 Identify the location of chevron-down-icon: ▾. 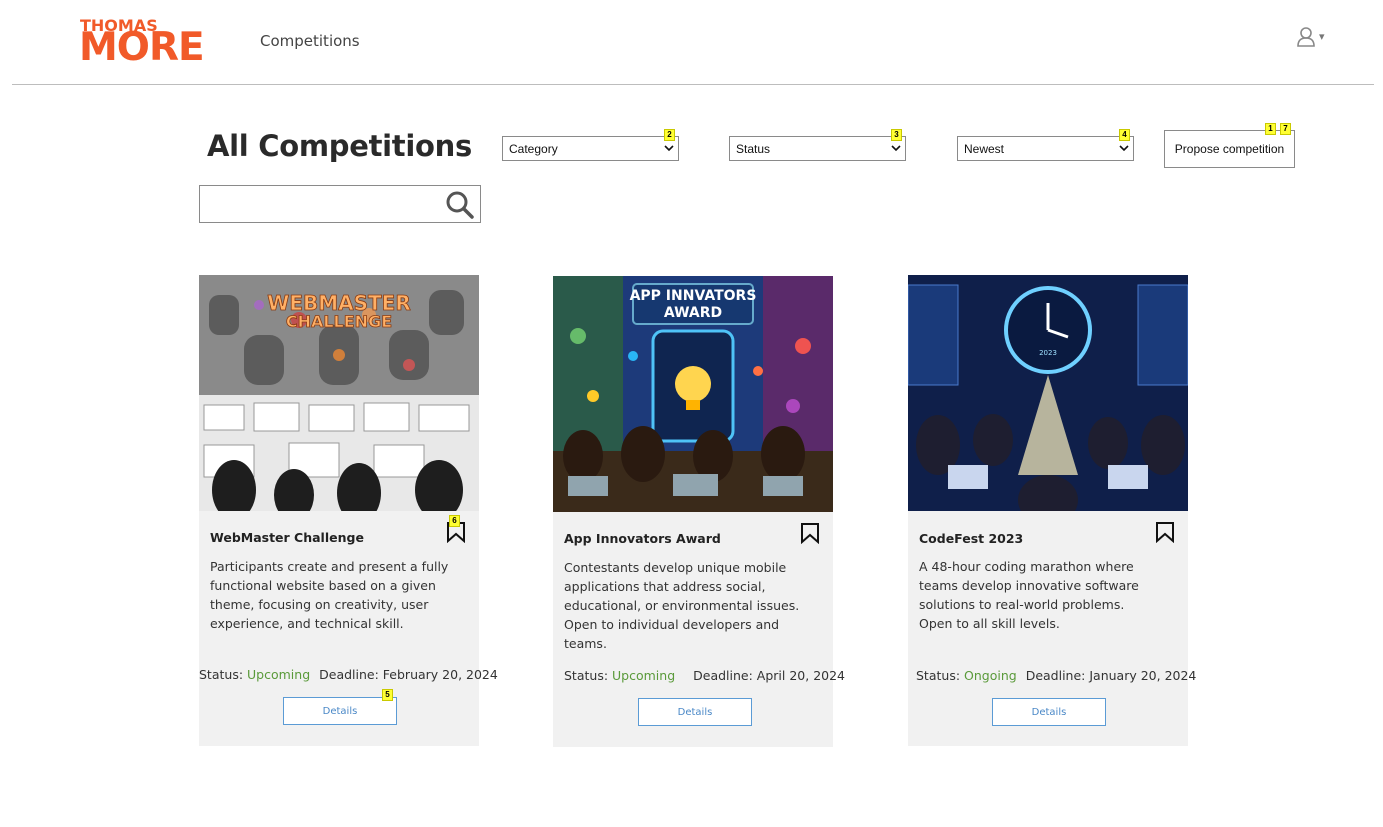
(1322, 36).